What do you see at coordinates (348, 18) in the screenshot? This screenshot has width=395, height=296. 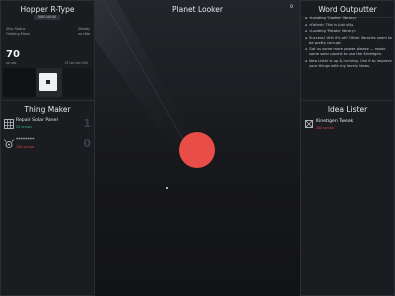 I see `log-line: «Loading 'Cookie' library»` at bounding box center [348, 18].